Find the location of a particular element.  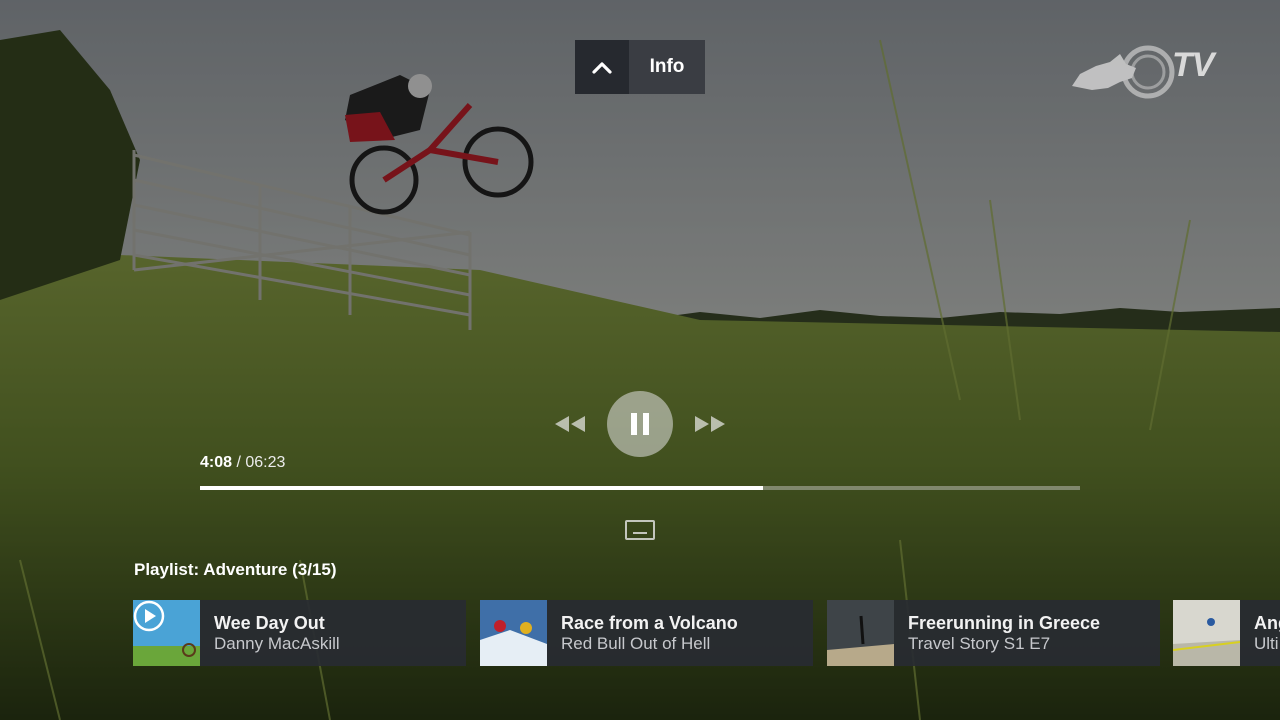

playlist-item-title: Freerunning in Greece is located at coordinates (1004, 623).